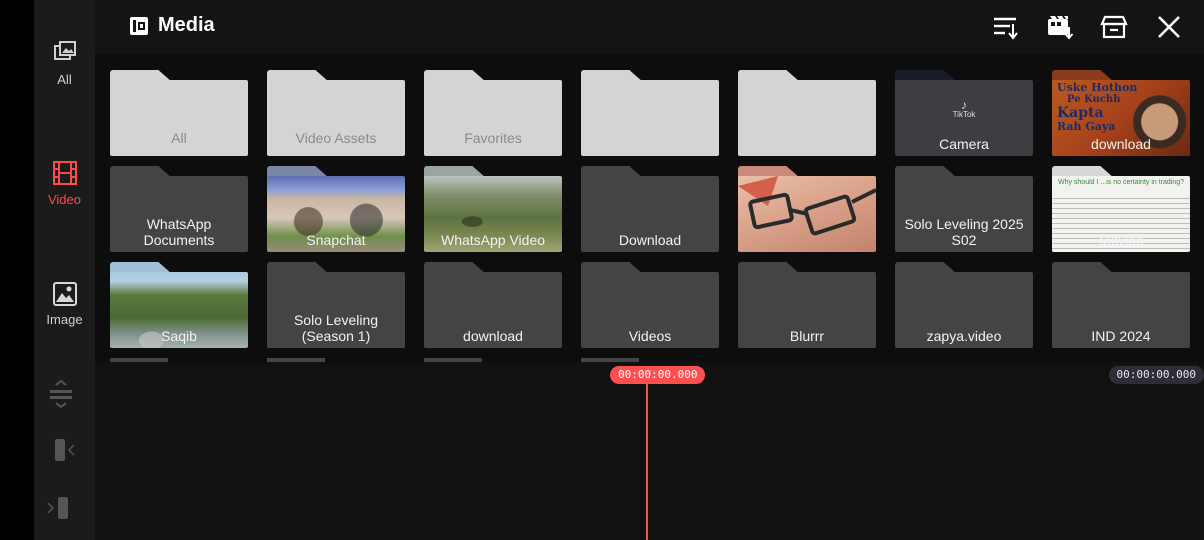 This screenshot has width=1204, height=540. What do you see at coordinates (650, 240) in the screenshot?
I see `folder-label: Download` at bounding box center [650, 240].